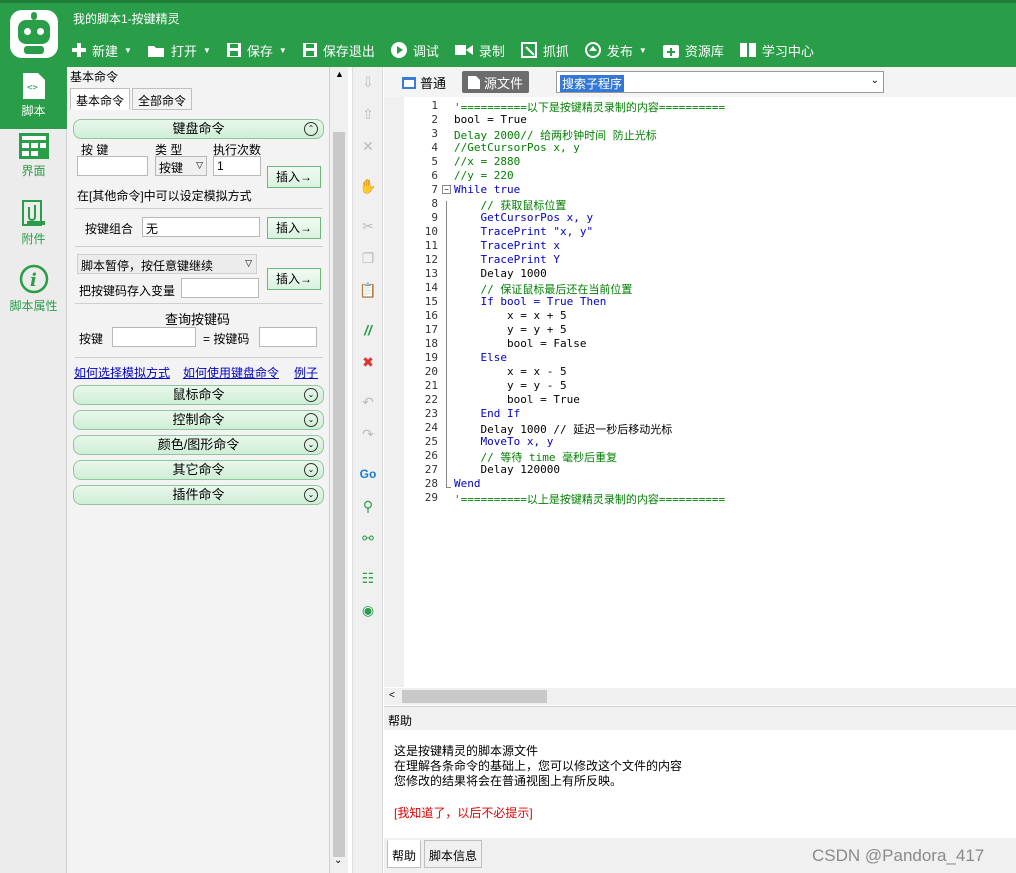 Image resolution: width=1016 pixels, height=873 pixels. What do you see at coordinates (700, 696) in the screenshot?
I see `editor-horizontal-scrollbar: <` at bounding box center [700, 696].